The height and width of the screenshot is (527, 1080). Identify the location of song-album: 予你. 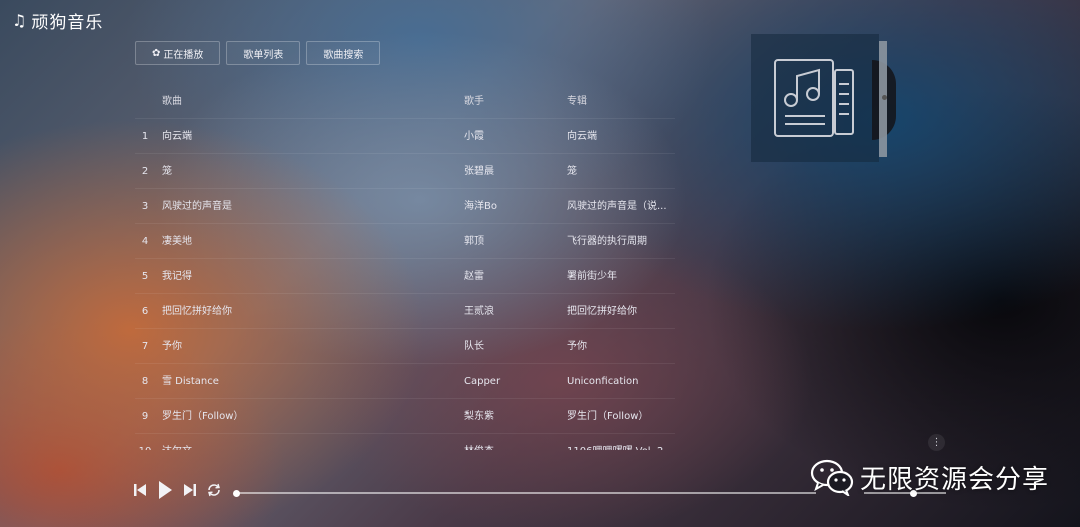
(577, 346).